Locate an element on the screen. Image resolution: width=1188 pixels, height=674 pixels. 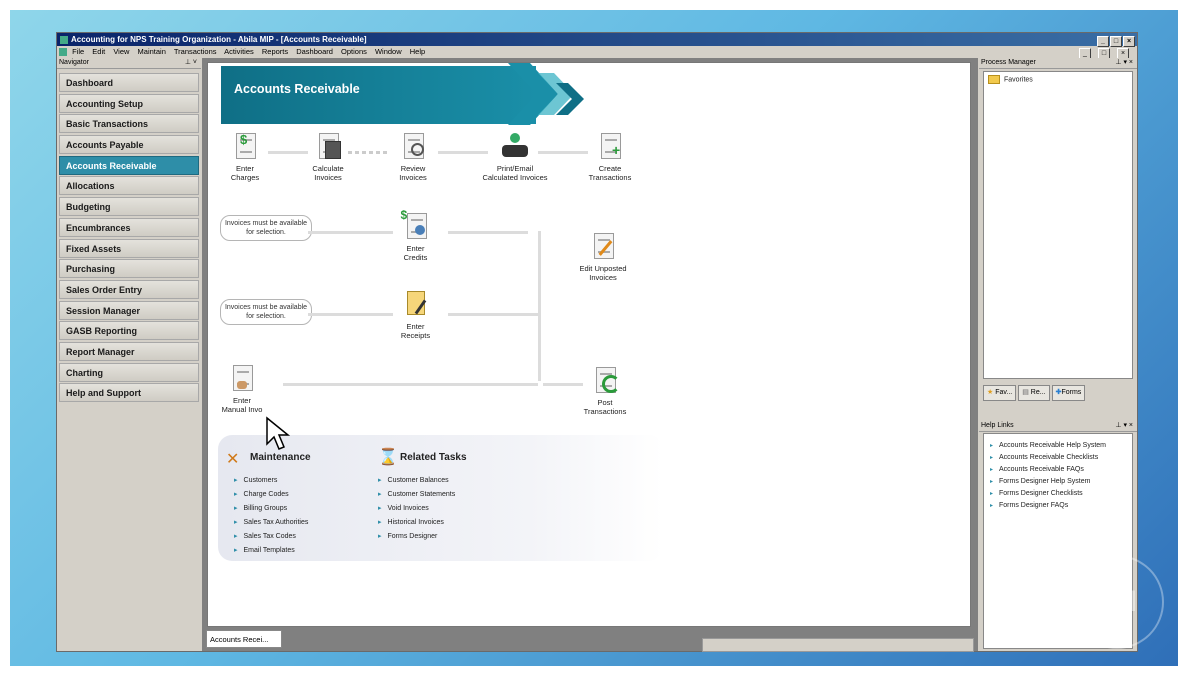
nav-item-sales-order-entry: Sales Order Entry is located at coordinates (129, 289).